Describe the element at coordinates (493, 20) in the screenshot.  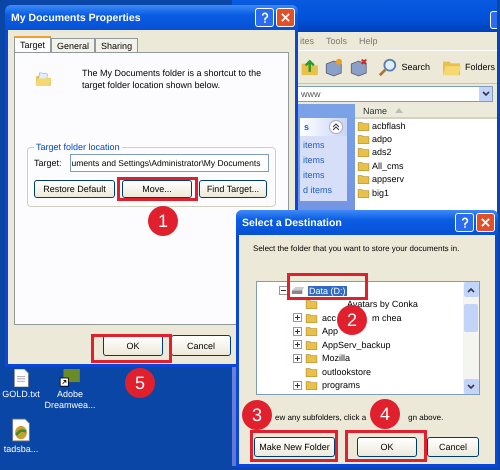
I see `minimize-button` at that location.